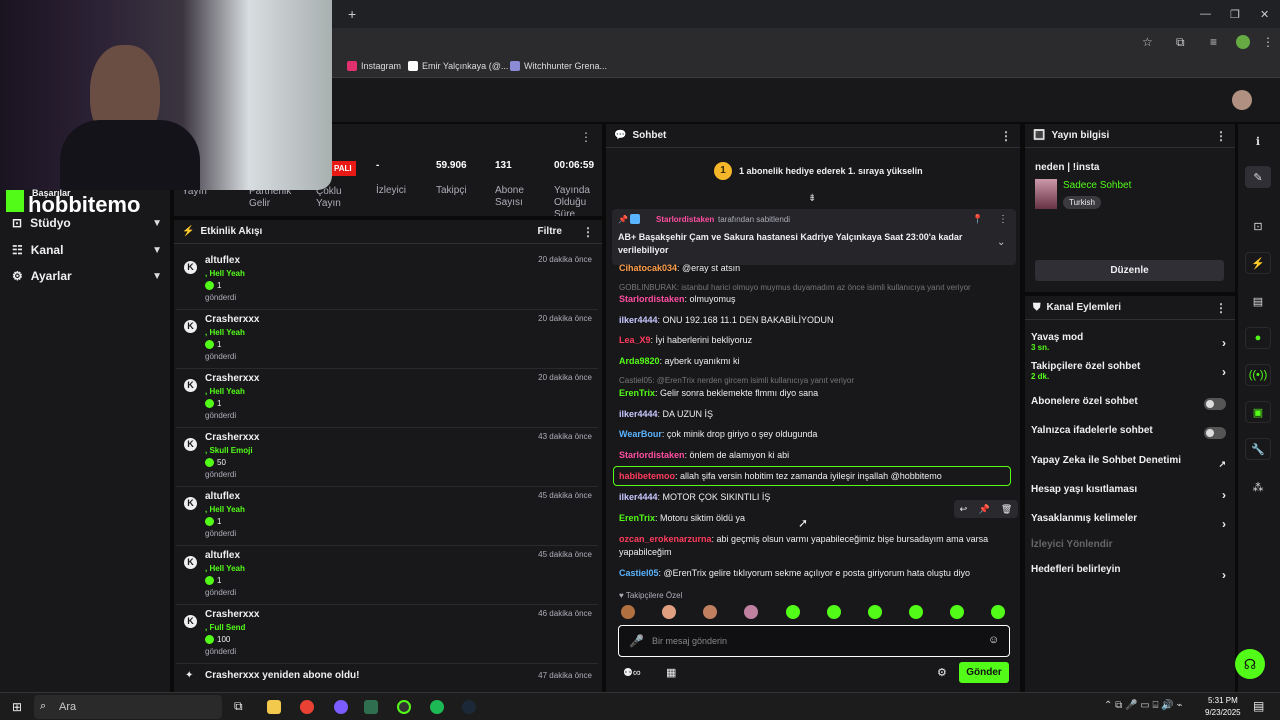 The width and height of the screenshot is (1280, 720). What do you see at coordinates (1128, 462) in the screenshot?
I see `channel-action-row: Yapay Zeka ile Sohbet Denetimi ↗` at bounding box center [1128, 462].